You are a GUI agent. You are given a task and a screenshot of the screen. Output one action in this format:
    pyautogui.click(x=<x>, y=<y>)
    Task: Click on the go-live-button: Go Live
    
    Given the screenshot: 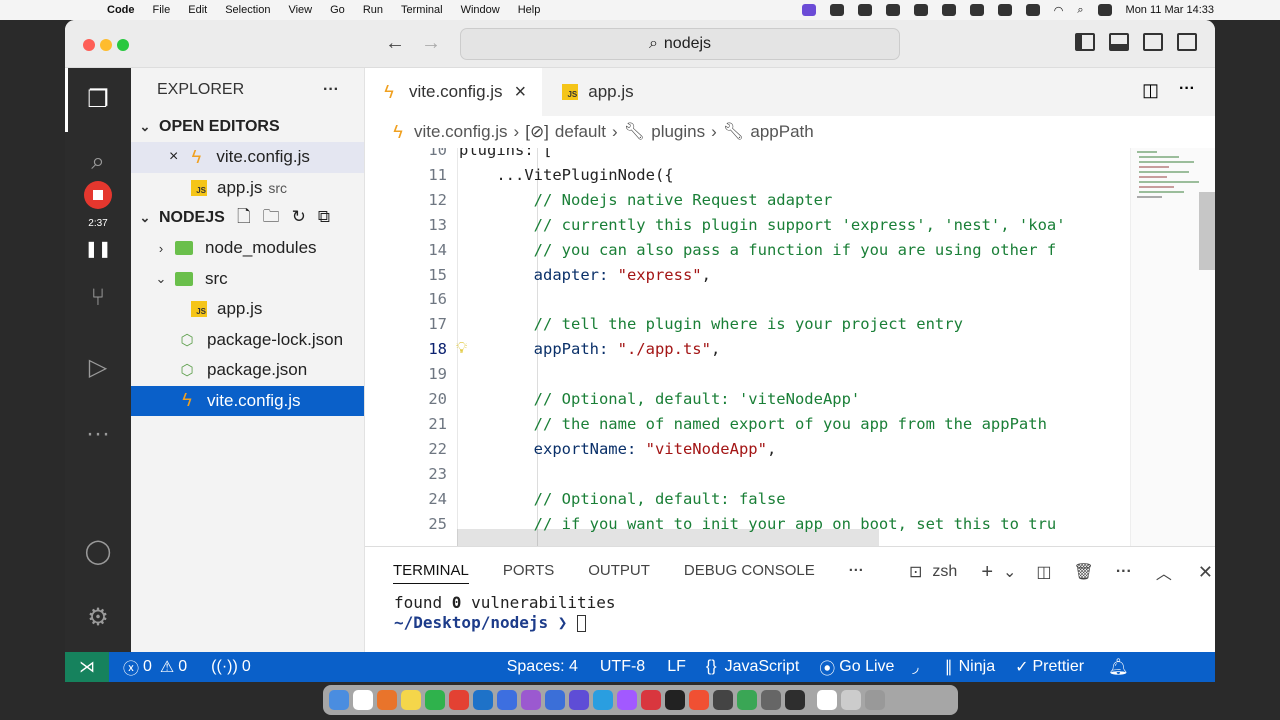 What is the action you would take?
    pyautogui.click(x=866, y=667)
    